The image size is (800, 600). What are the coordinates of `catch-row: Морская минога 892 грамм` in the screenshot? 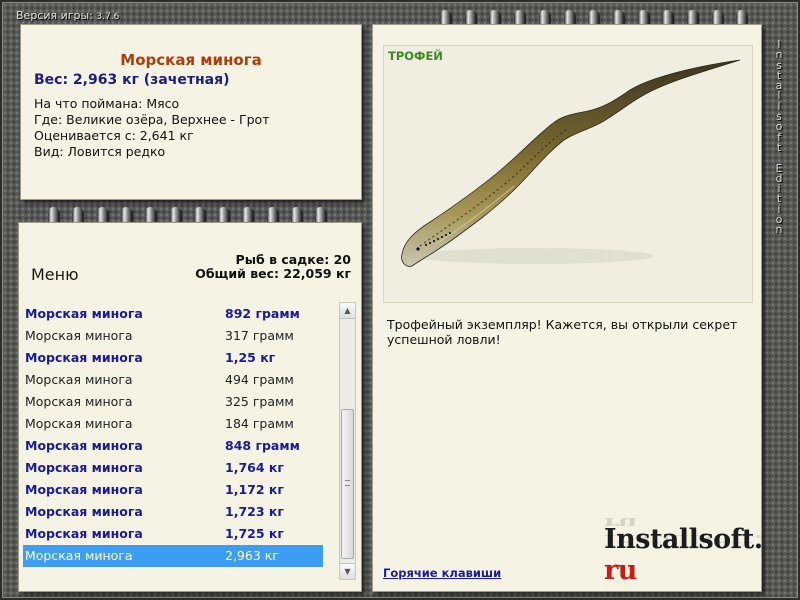 It's located at (173, 314).